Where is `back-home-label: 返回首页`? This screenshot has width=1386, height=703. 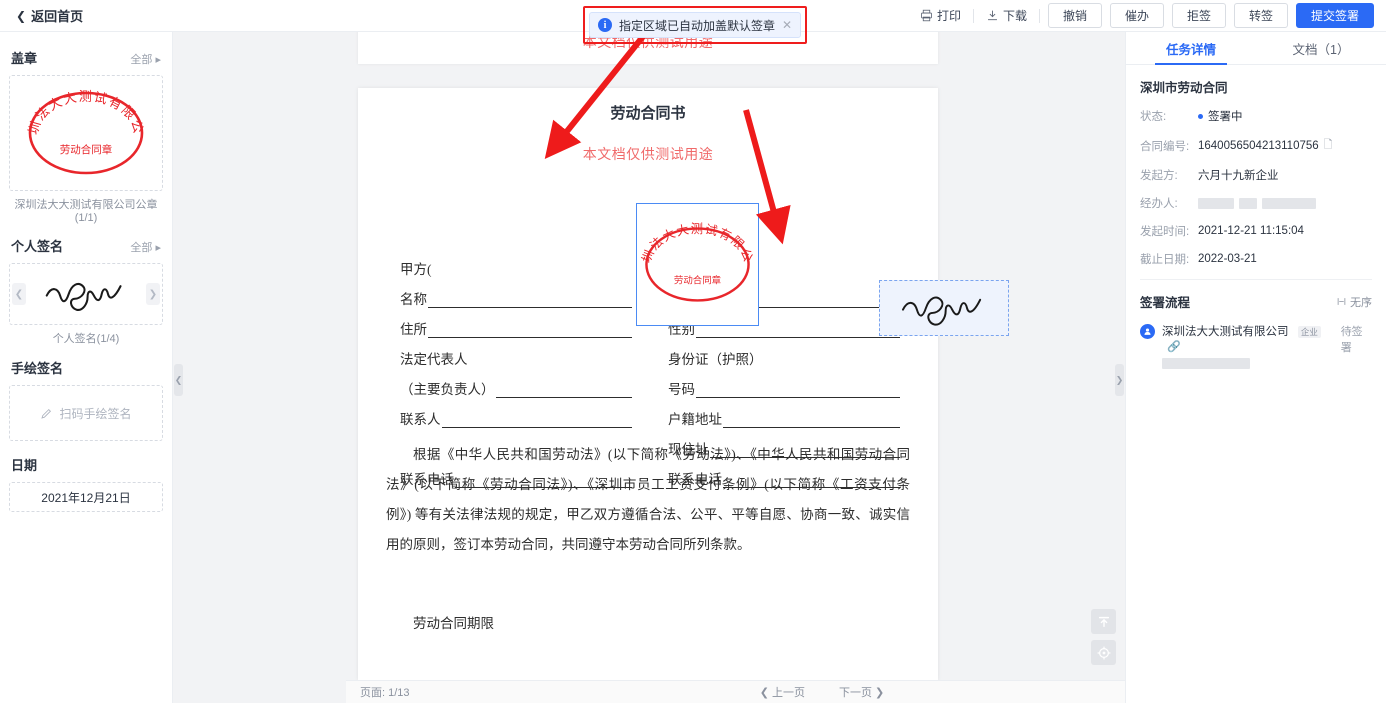
back-home-label: 返回首页 is located at coordinates (57, 16).